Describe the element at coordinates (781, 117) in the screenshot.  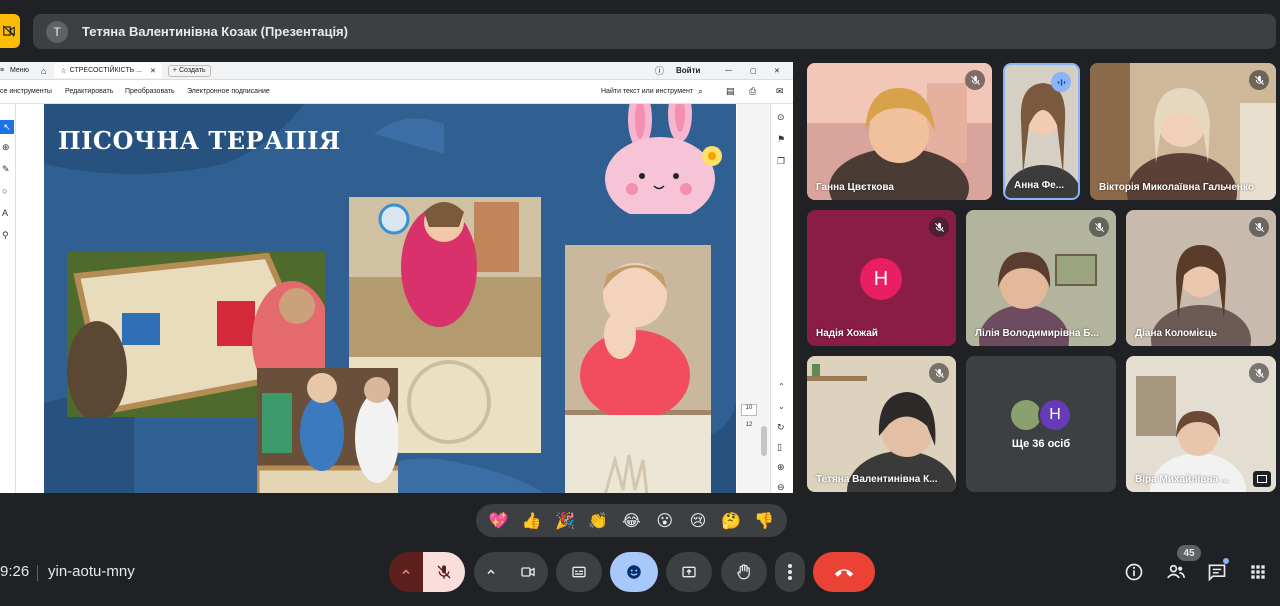
I see `share-icon: ⊙` at that location.